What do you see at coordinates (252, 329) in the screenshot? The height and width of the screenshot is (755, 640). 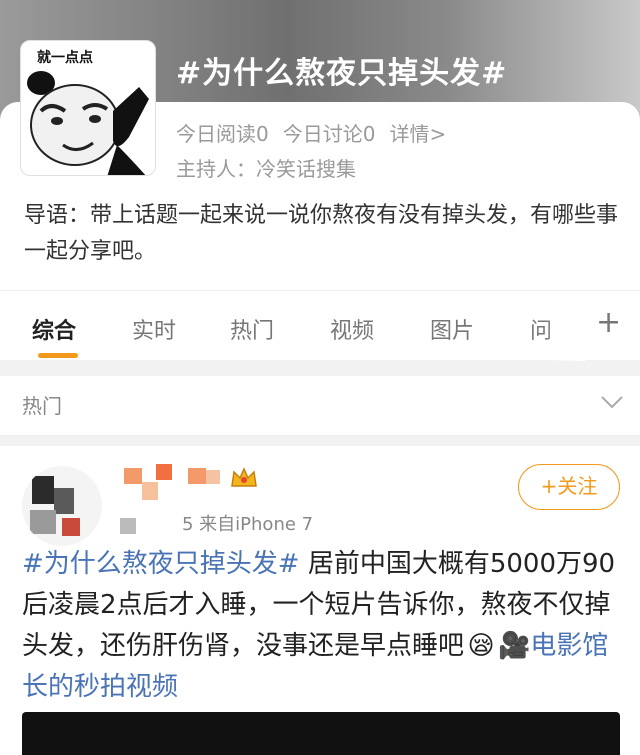 I see `tab-hot: 热门` at bounding box center [252, 329].